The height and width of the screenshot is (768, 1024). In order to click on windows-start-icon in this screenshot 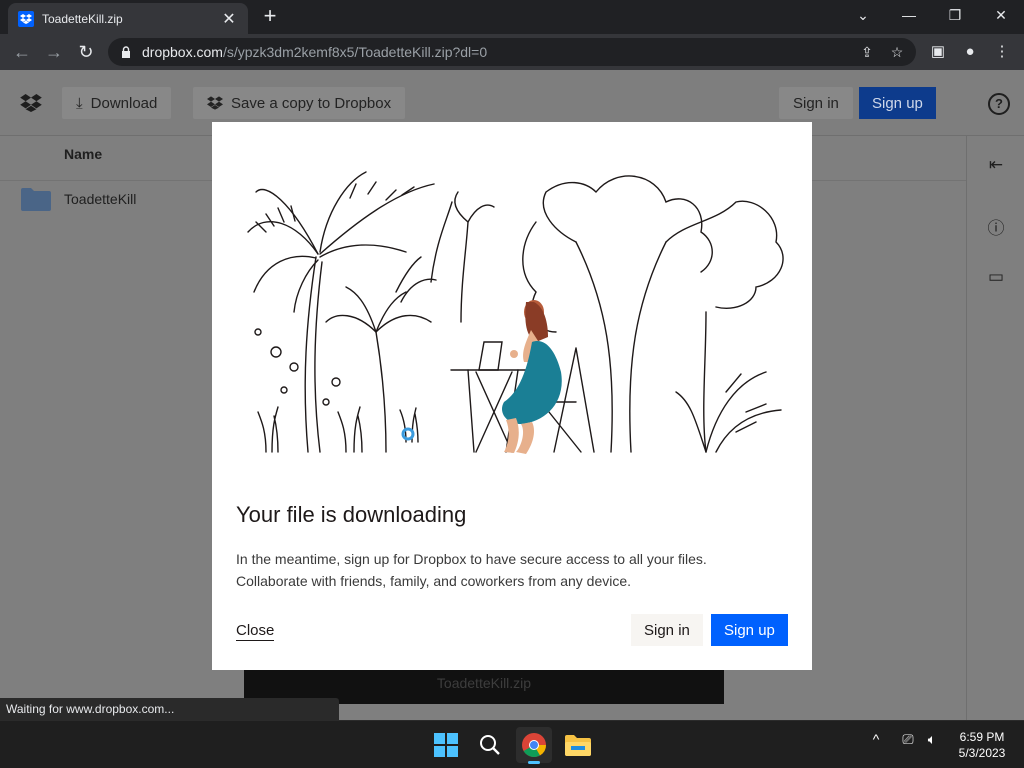, I will do `click(446, 745)`.